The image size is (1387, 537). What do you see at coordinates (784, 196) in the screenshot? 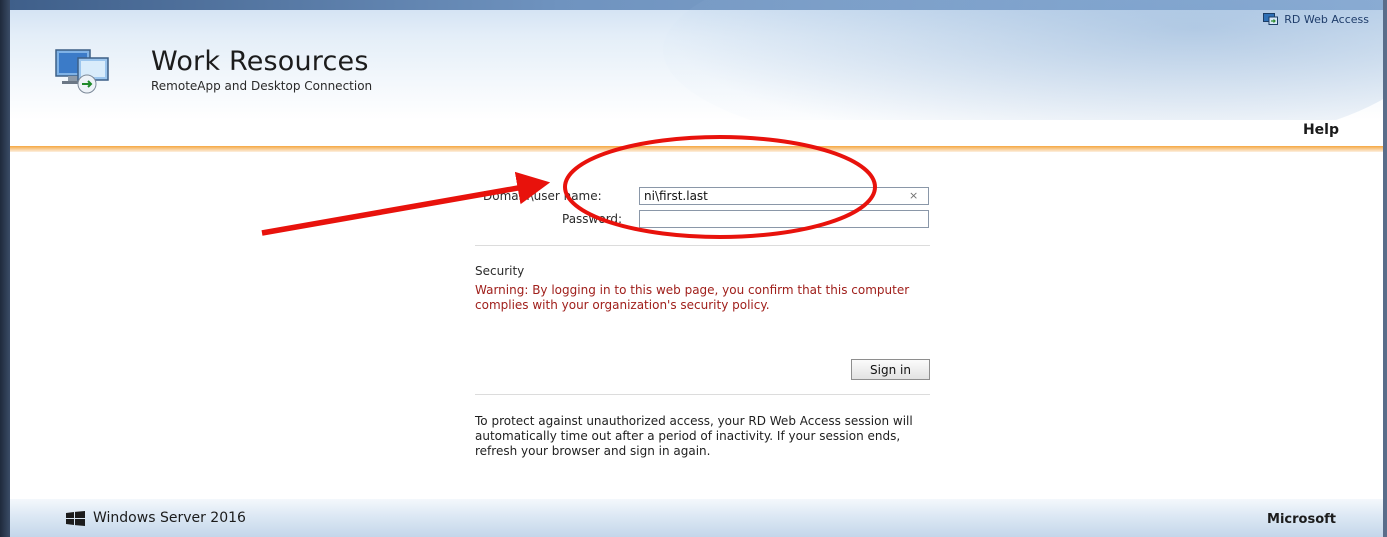
I see `username-input` at bounding box center [784, 196].